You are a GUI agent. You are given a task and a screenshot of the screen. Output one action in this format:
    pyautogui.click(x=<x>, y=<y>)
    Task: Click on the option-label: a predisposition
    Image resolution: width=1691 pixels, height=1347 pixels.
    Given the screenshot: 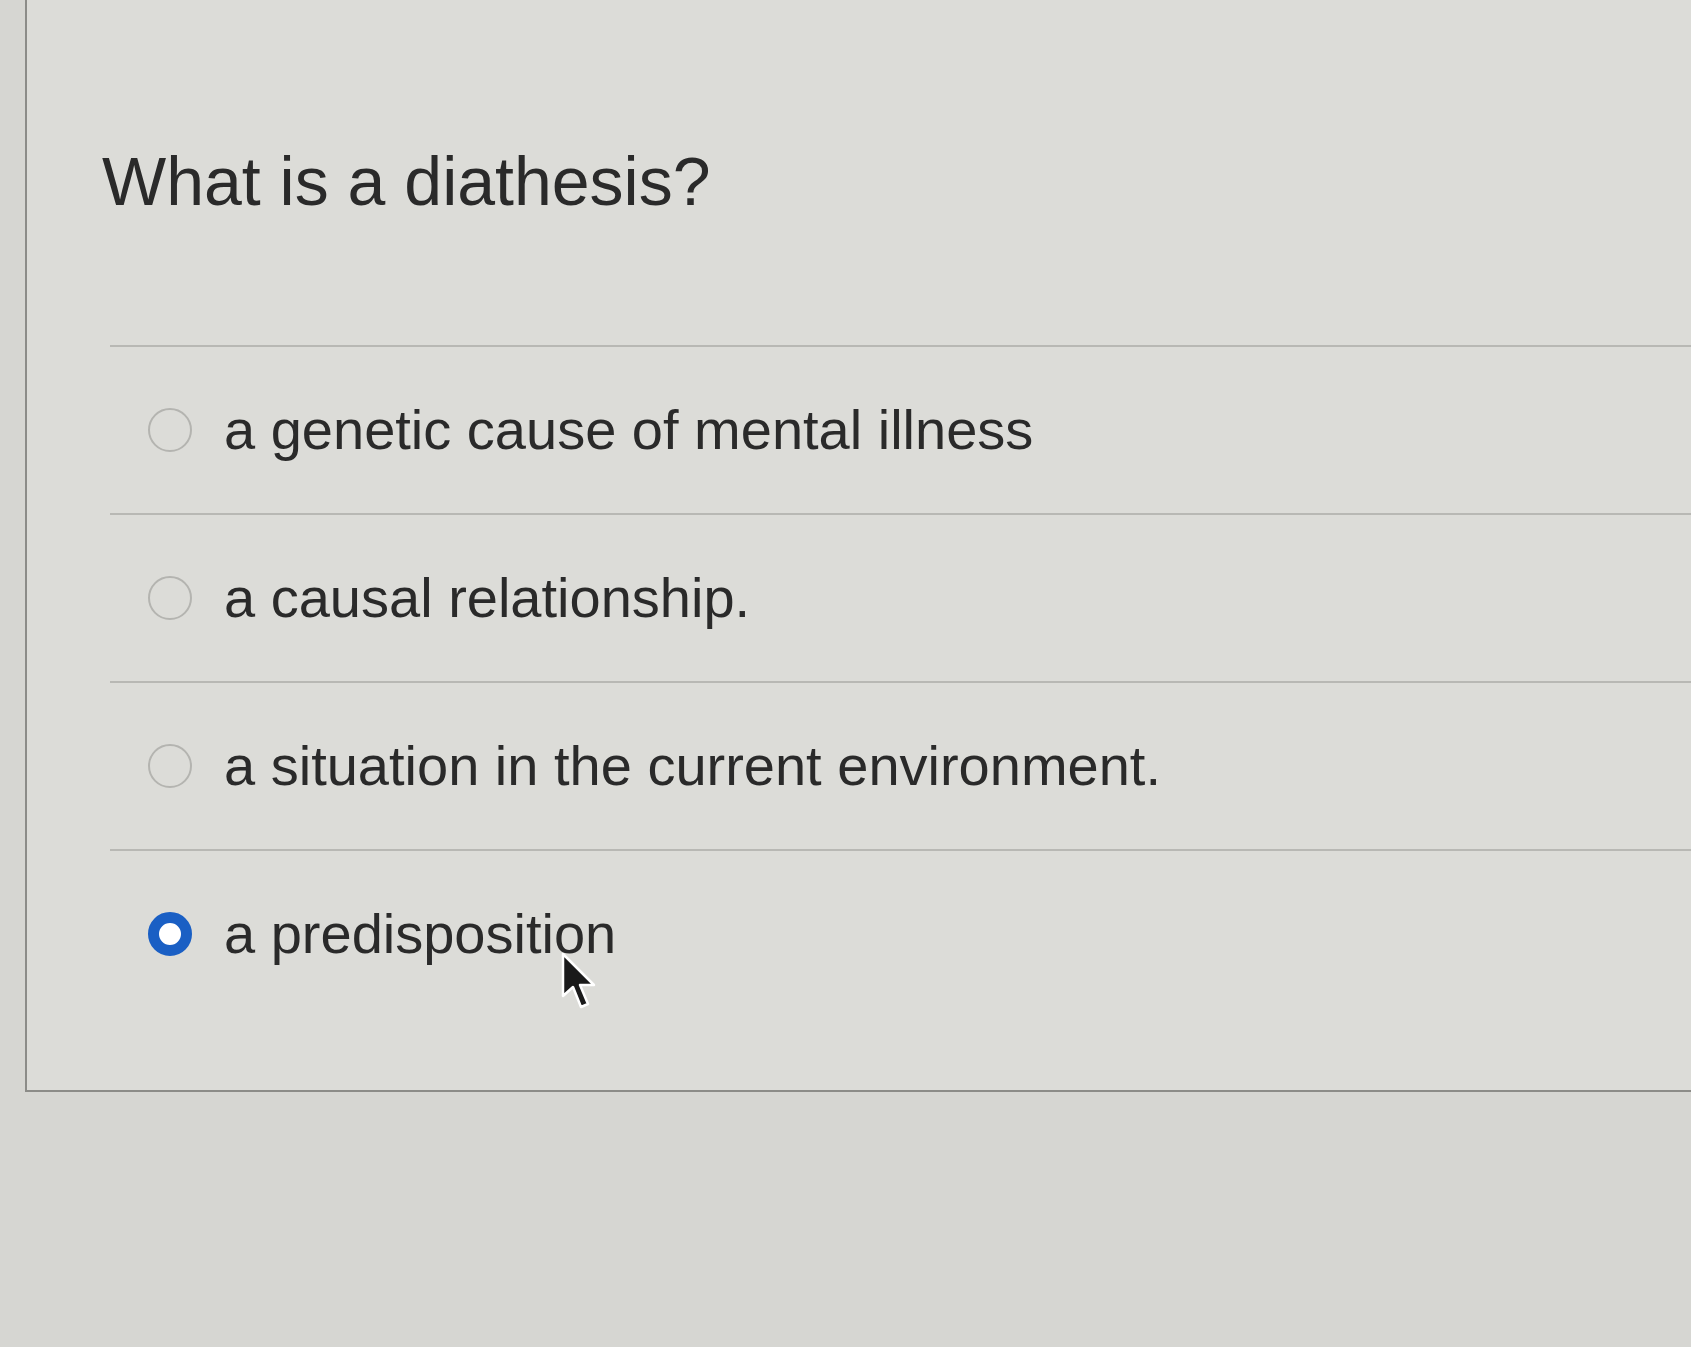 What is the action you would take?
    pyautogui.click(x=420, y=934)
    